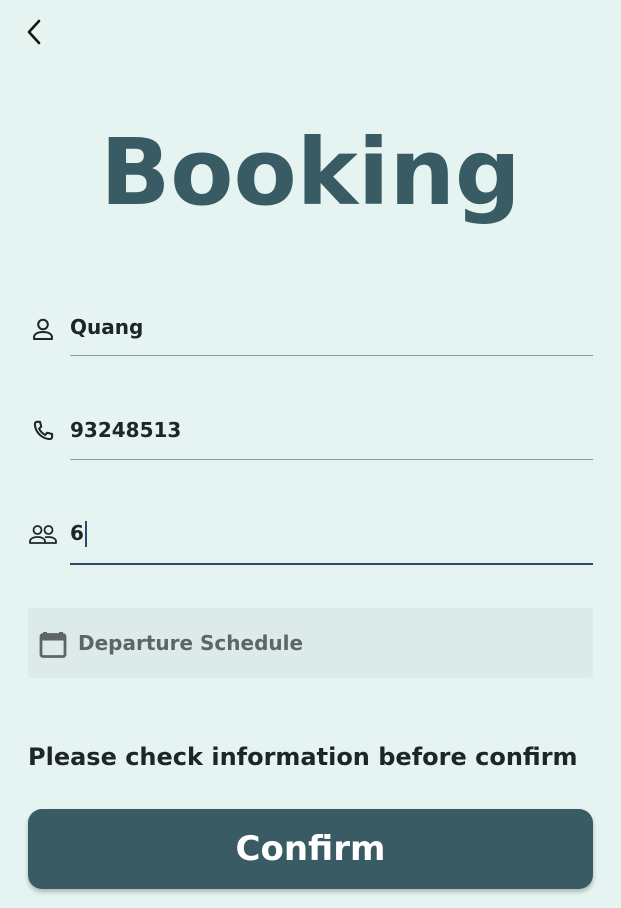 Image resolution: width=621 pixels, height=908 pixels. I want to click on guests-field: 6, so click(310, 548).